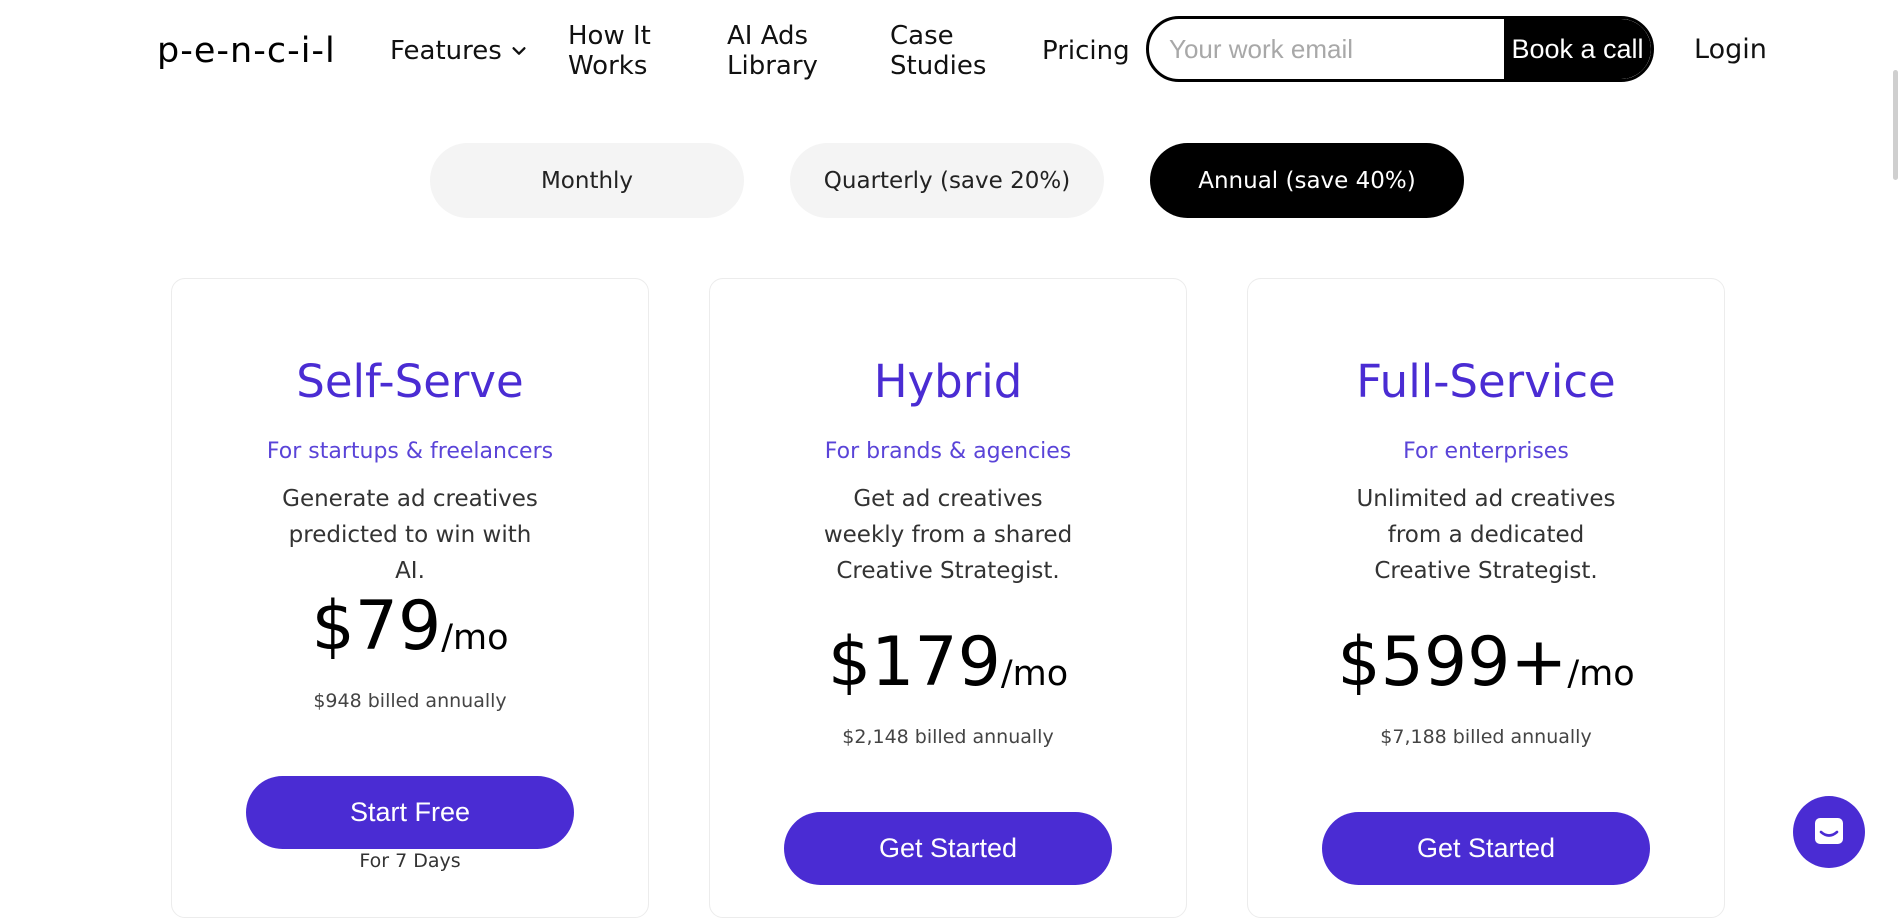 This screenshot has width=1899, height=918. What do you see at coordinates (772, 66) in the screenshot?
I see `nav-ai-line2: Library` at bounding box center [772, 66].